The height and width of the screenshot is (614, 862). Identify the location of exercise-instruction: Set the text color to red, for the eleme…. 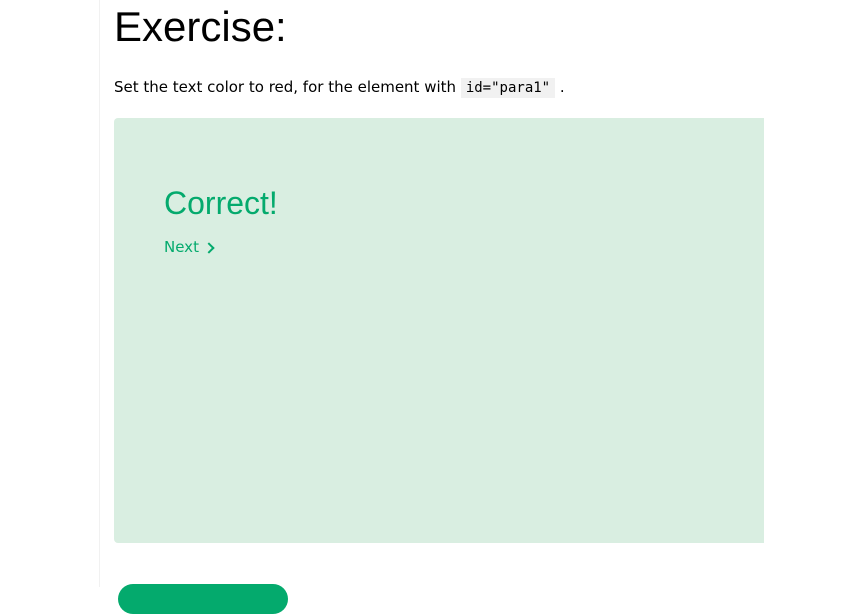
(339, 87).